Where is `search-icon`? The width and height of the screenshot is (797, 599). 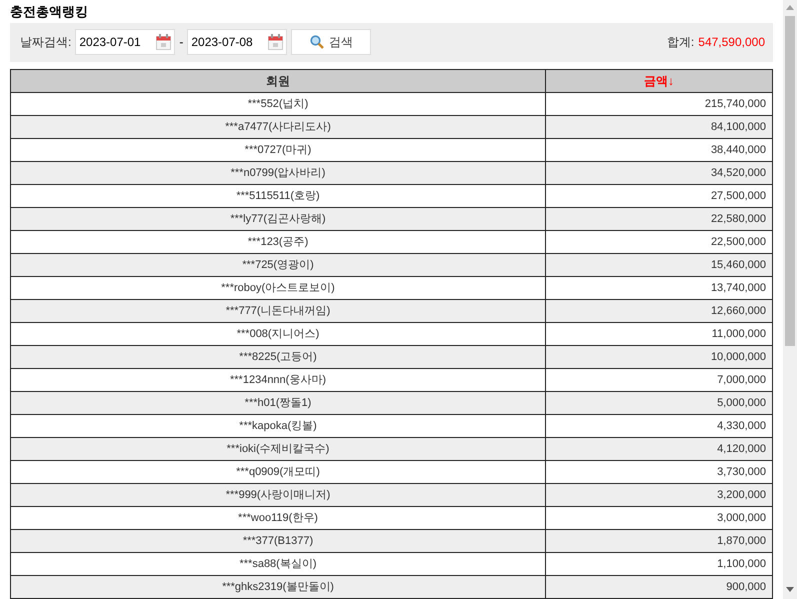
search-icon is located at coordinates (317, 42).